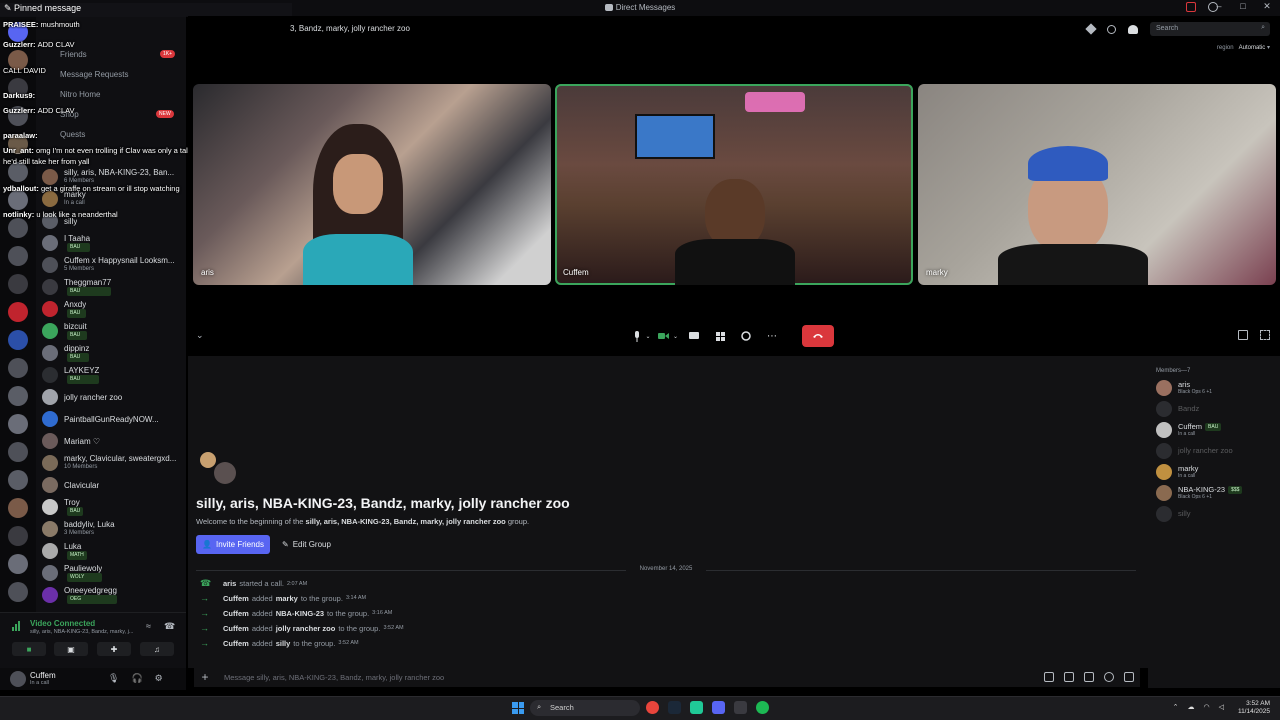 The width and height of the screenshot is (1280, 720). What do you see at coordinates (112, 551) in the screenshot?
I see `dm-item: Luka MATH` at bounding box center [112, 551].